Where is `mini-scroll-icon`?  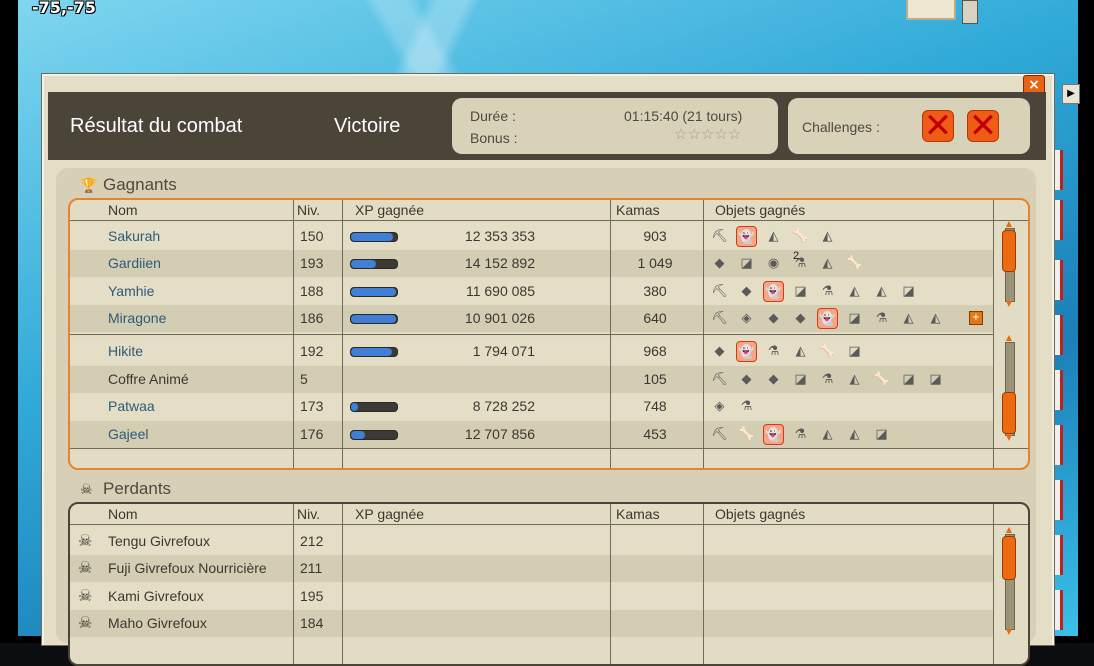
mini-scroll-icon is located at coordinates (970, 12).